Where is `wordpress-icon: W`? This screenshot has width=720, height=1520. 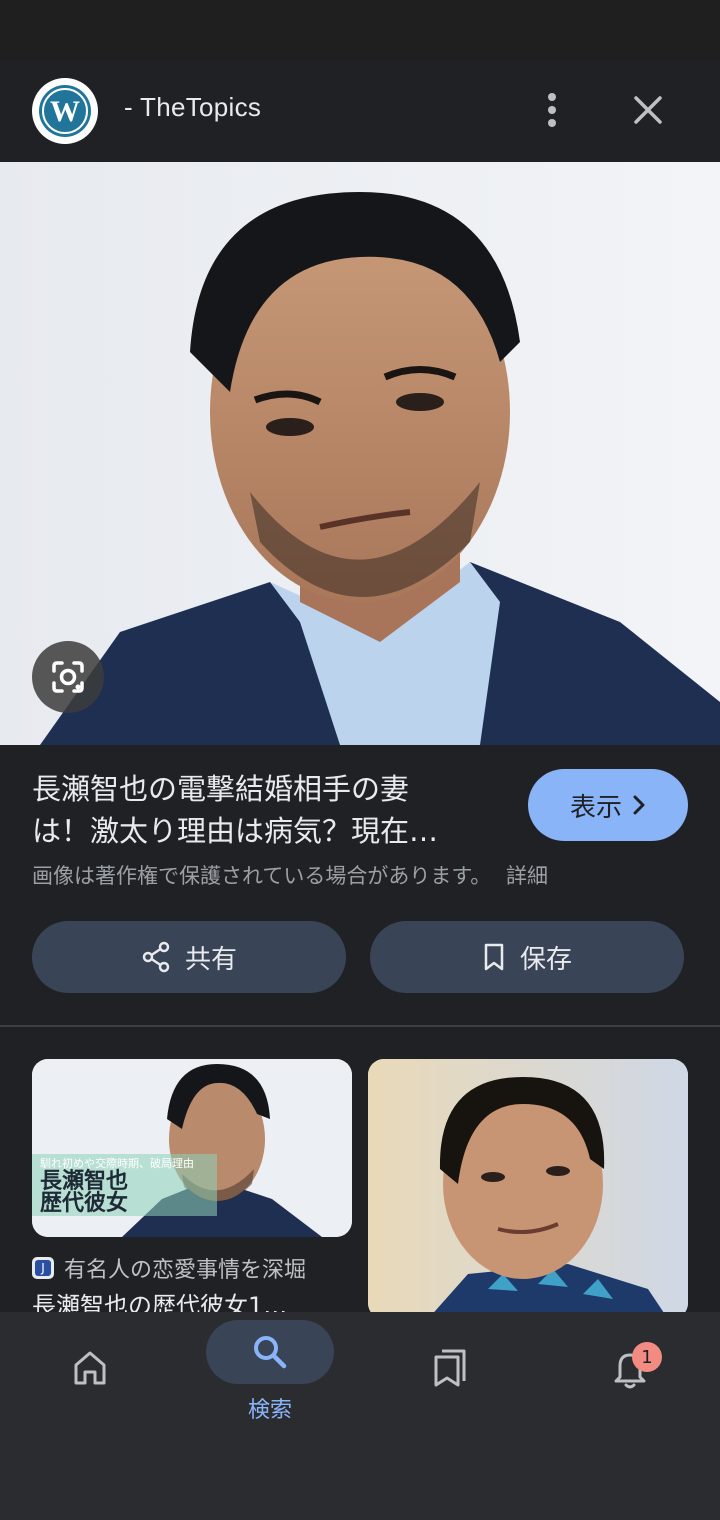 wordpress-icon: W is located at coordinates (65, 111).